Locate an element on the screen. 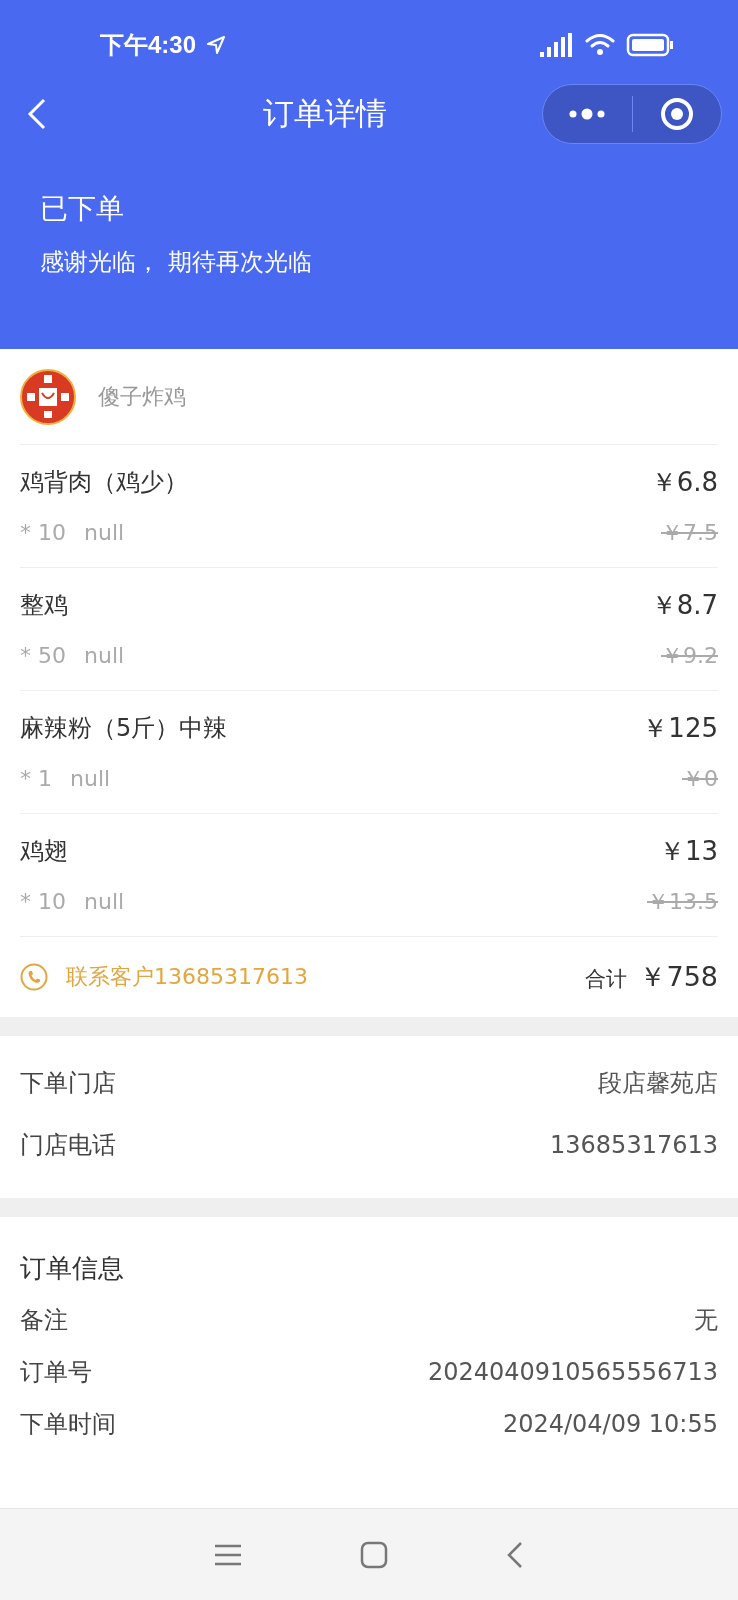  original-price: ￥7.5 is located at coordinates (689, 532).